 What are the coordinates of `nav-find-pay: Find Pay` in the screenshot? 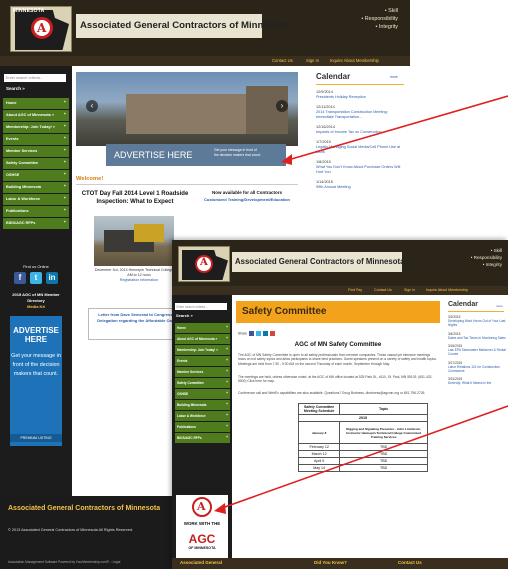 It's located at (355, 290).